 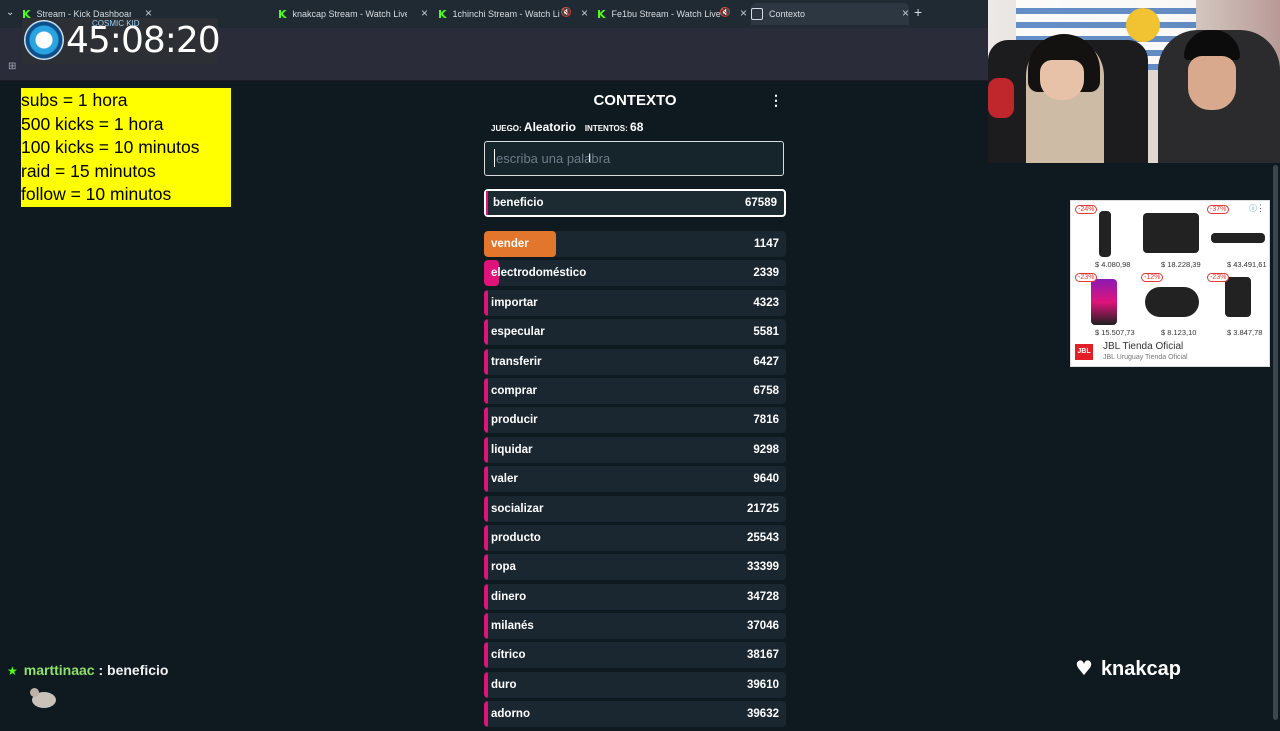 I want to click on follow-alert: ♥ knakcap, so click(x=1128, y=668).